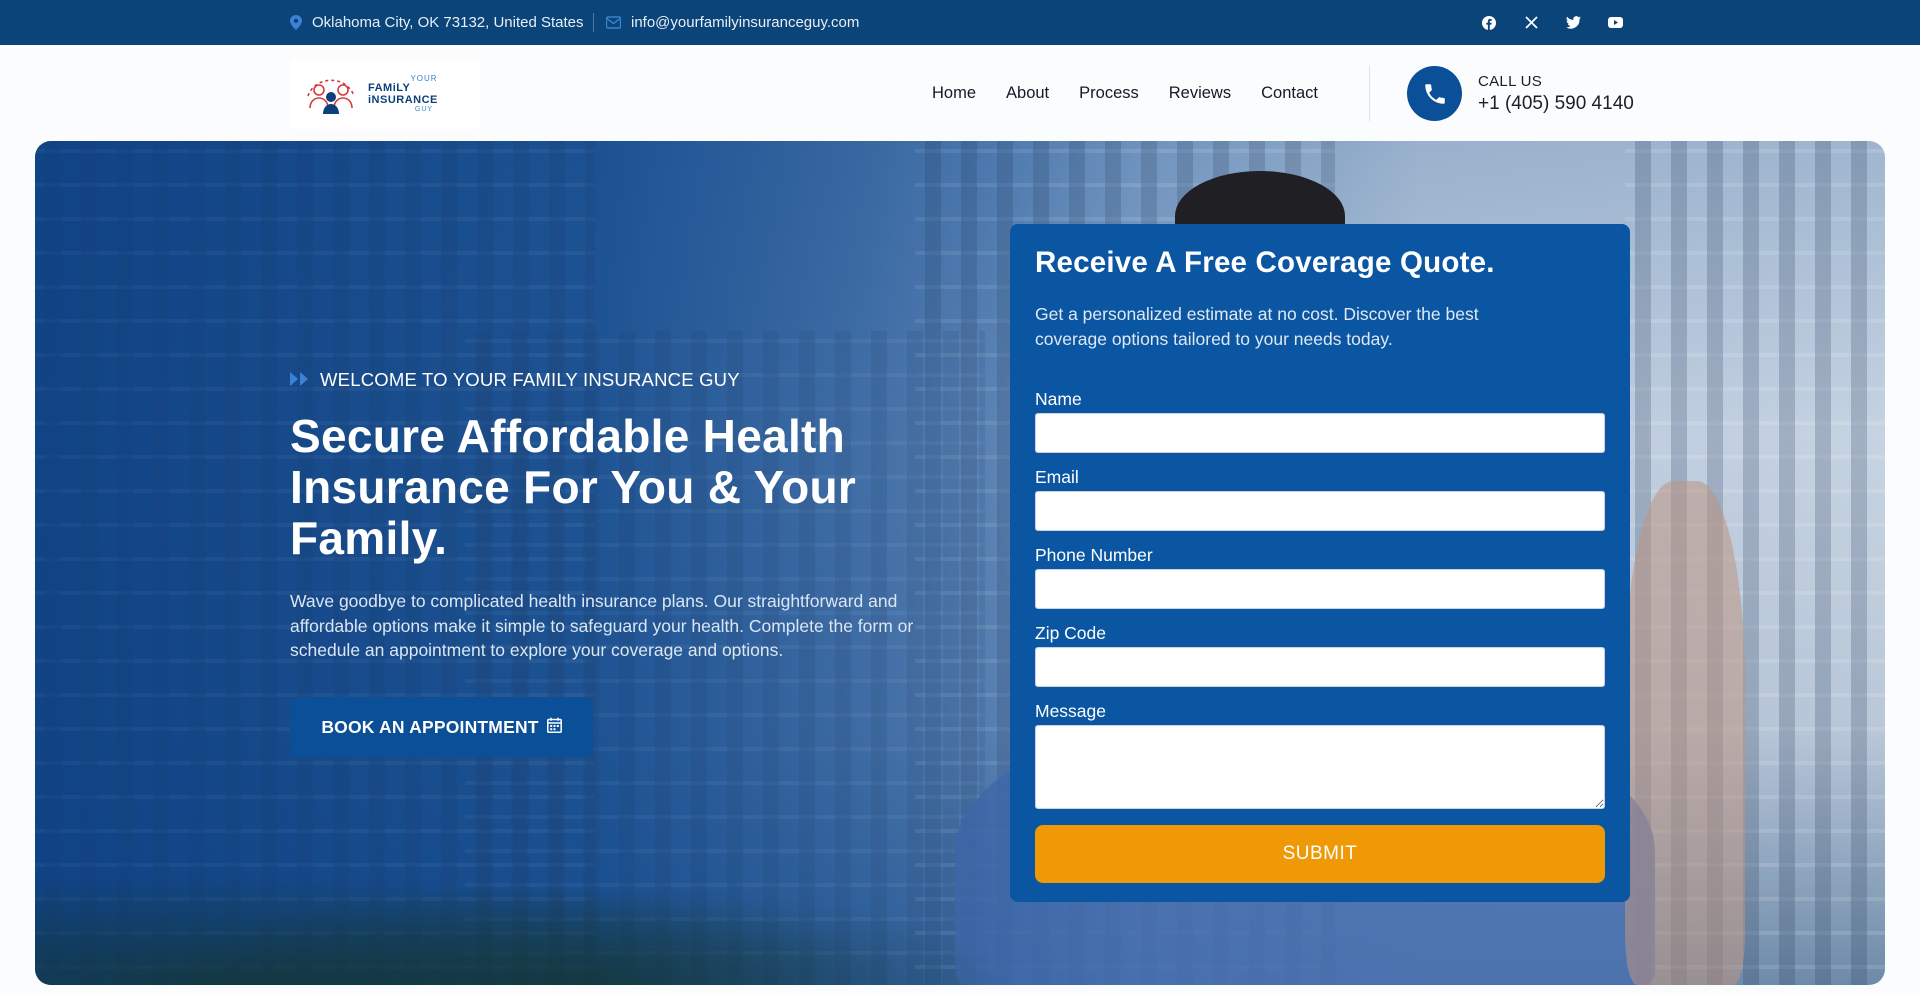 The height and width of the screenshot is (993, 1920). I want to click on submit-button: SUBMIT, so click(1320, 854).